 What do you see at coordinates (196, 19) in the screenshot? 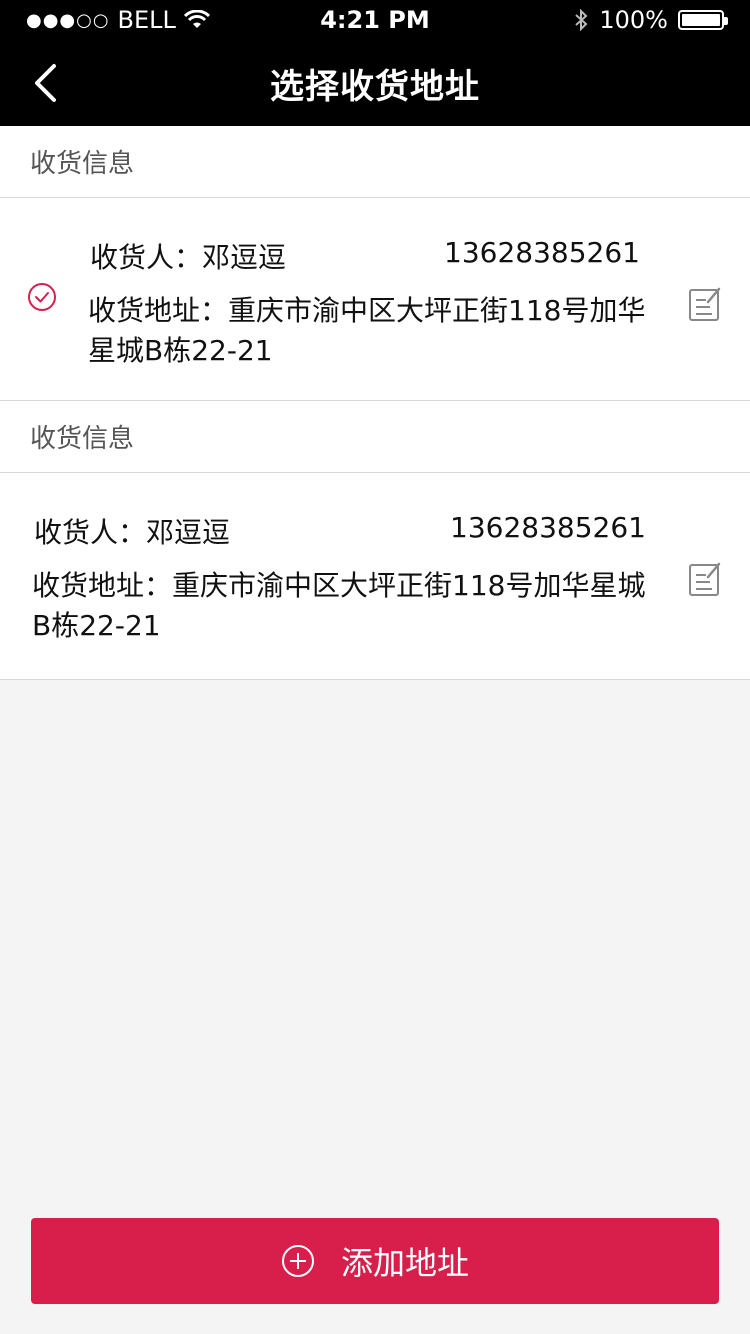
I see `wifi-icon` at bounding box center [196, 19].